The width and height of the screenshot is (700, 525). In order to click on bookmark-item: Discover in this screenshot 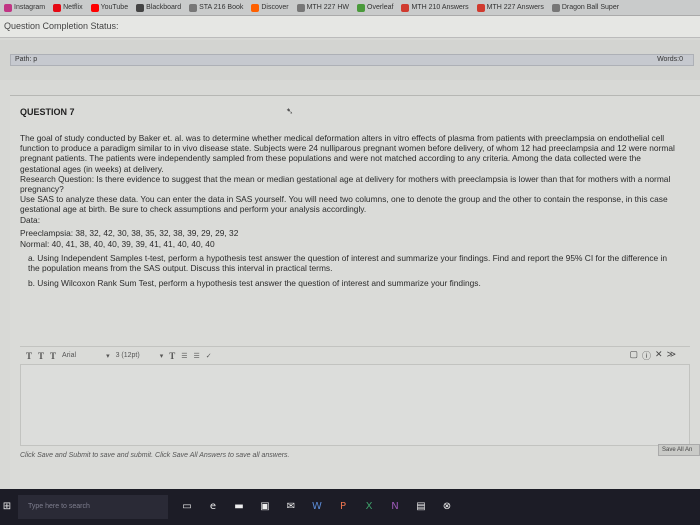, I will do `click(269, 7)`.